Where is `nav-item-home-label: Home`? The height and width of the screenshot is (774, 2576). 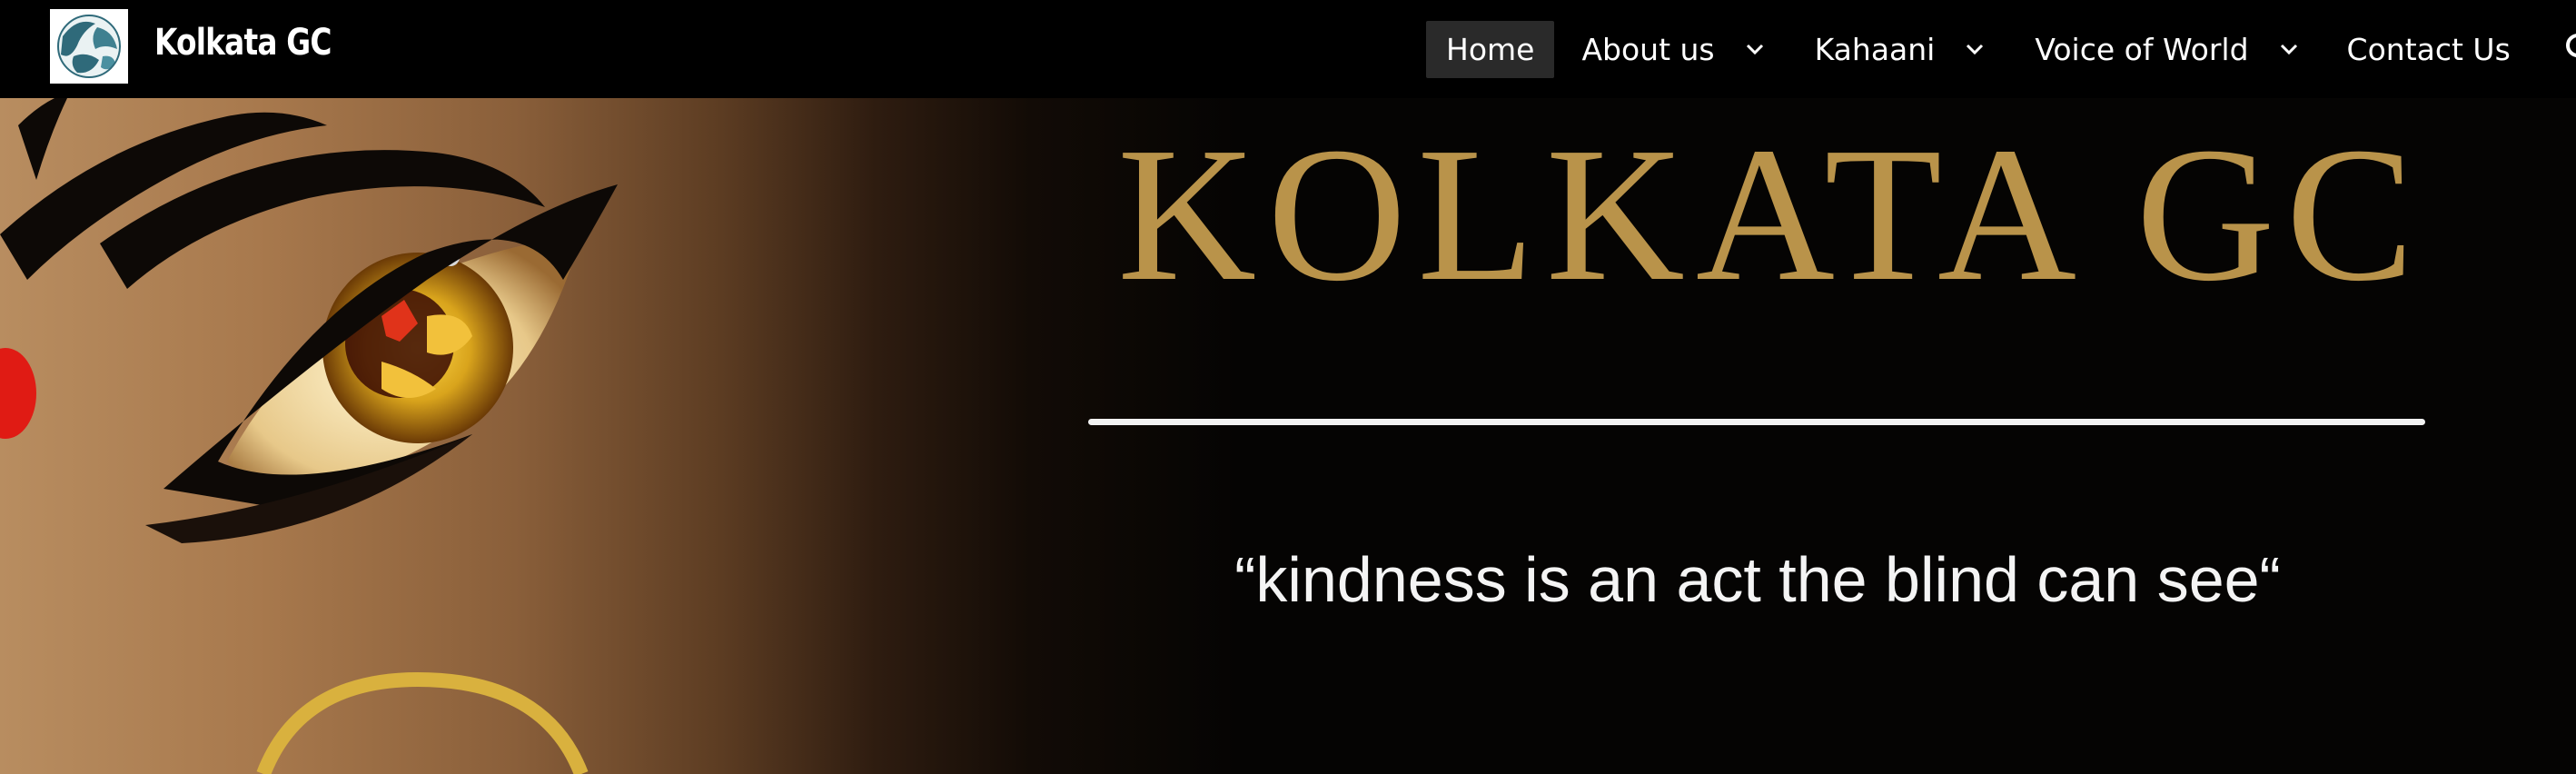
nav-item-home-label: Home is located at coordinates (1490, 49).